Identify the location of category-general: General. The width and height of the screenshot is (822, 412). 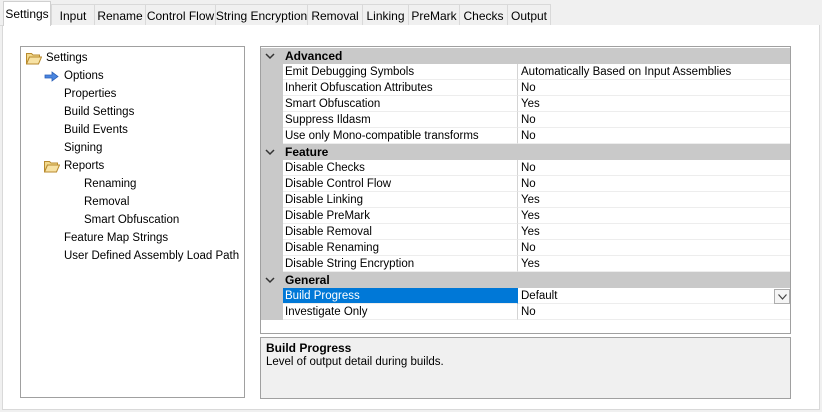
(525, 280).